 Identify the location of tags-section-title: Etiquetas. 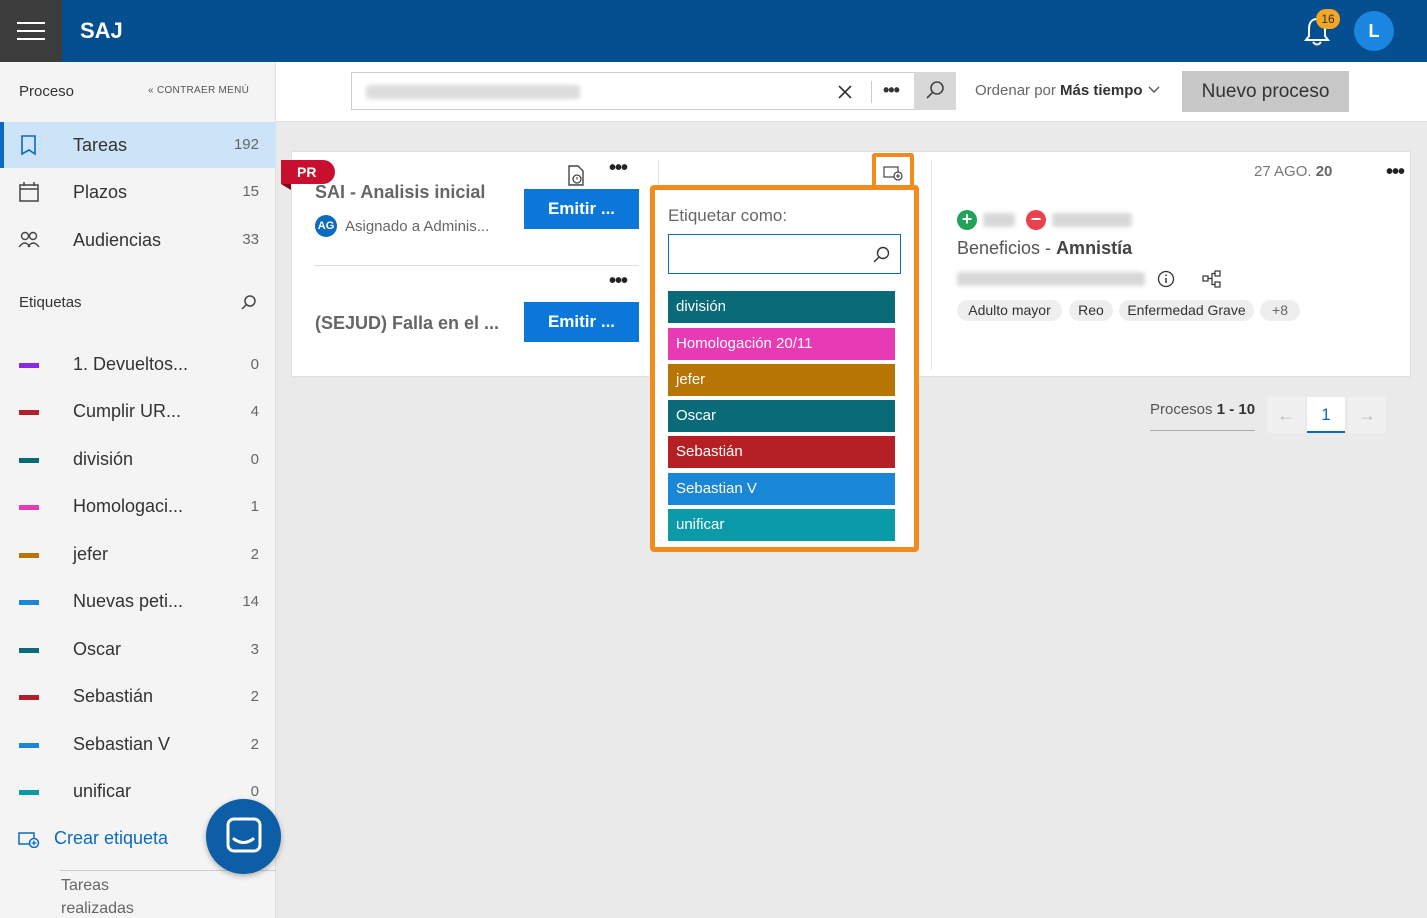
(50, 302).